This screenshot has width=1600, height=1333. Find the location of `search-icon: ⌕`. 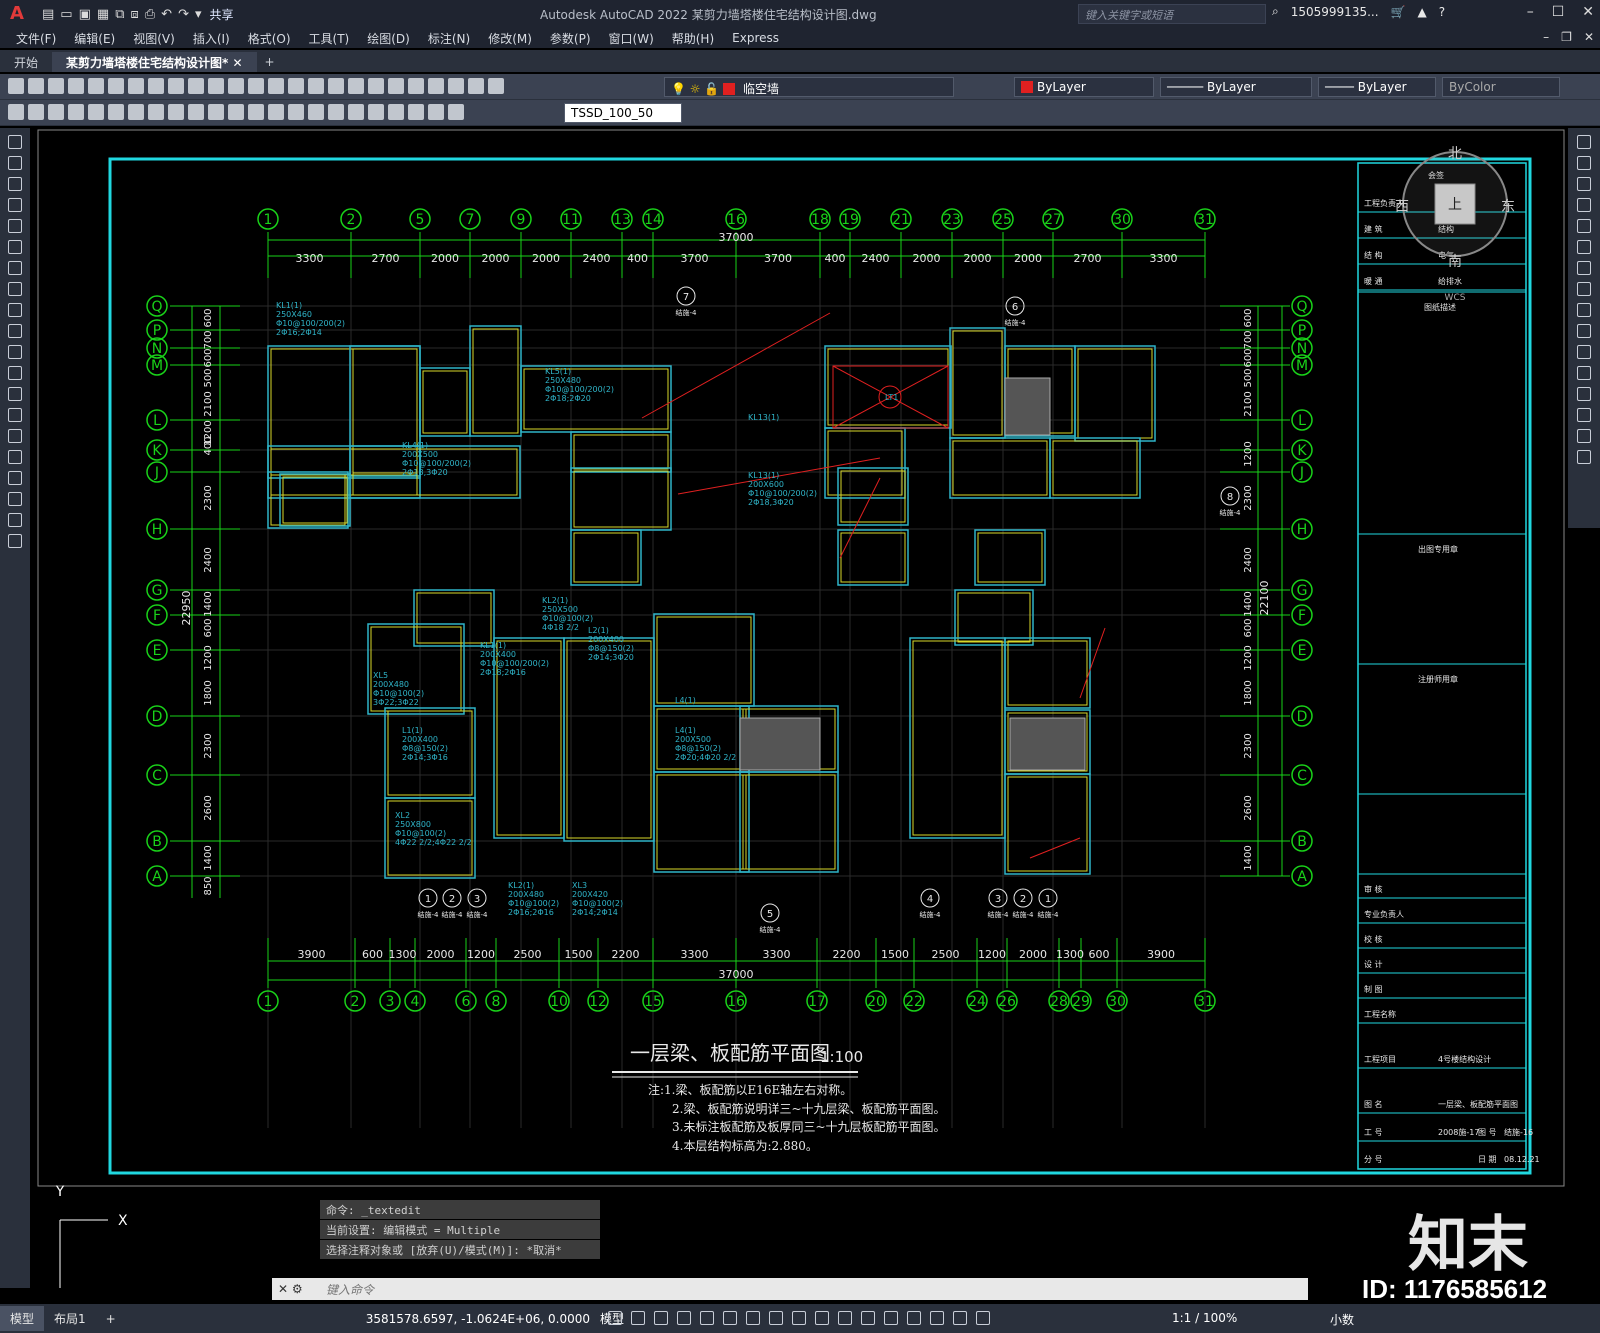

search-icon: ⌕ is located at coordinates (1275, 11).